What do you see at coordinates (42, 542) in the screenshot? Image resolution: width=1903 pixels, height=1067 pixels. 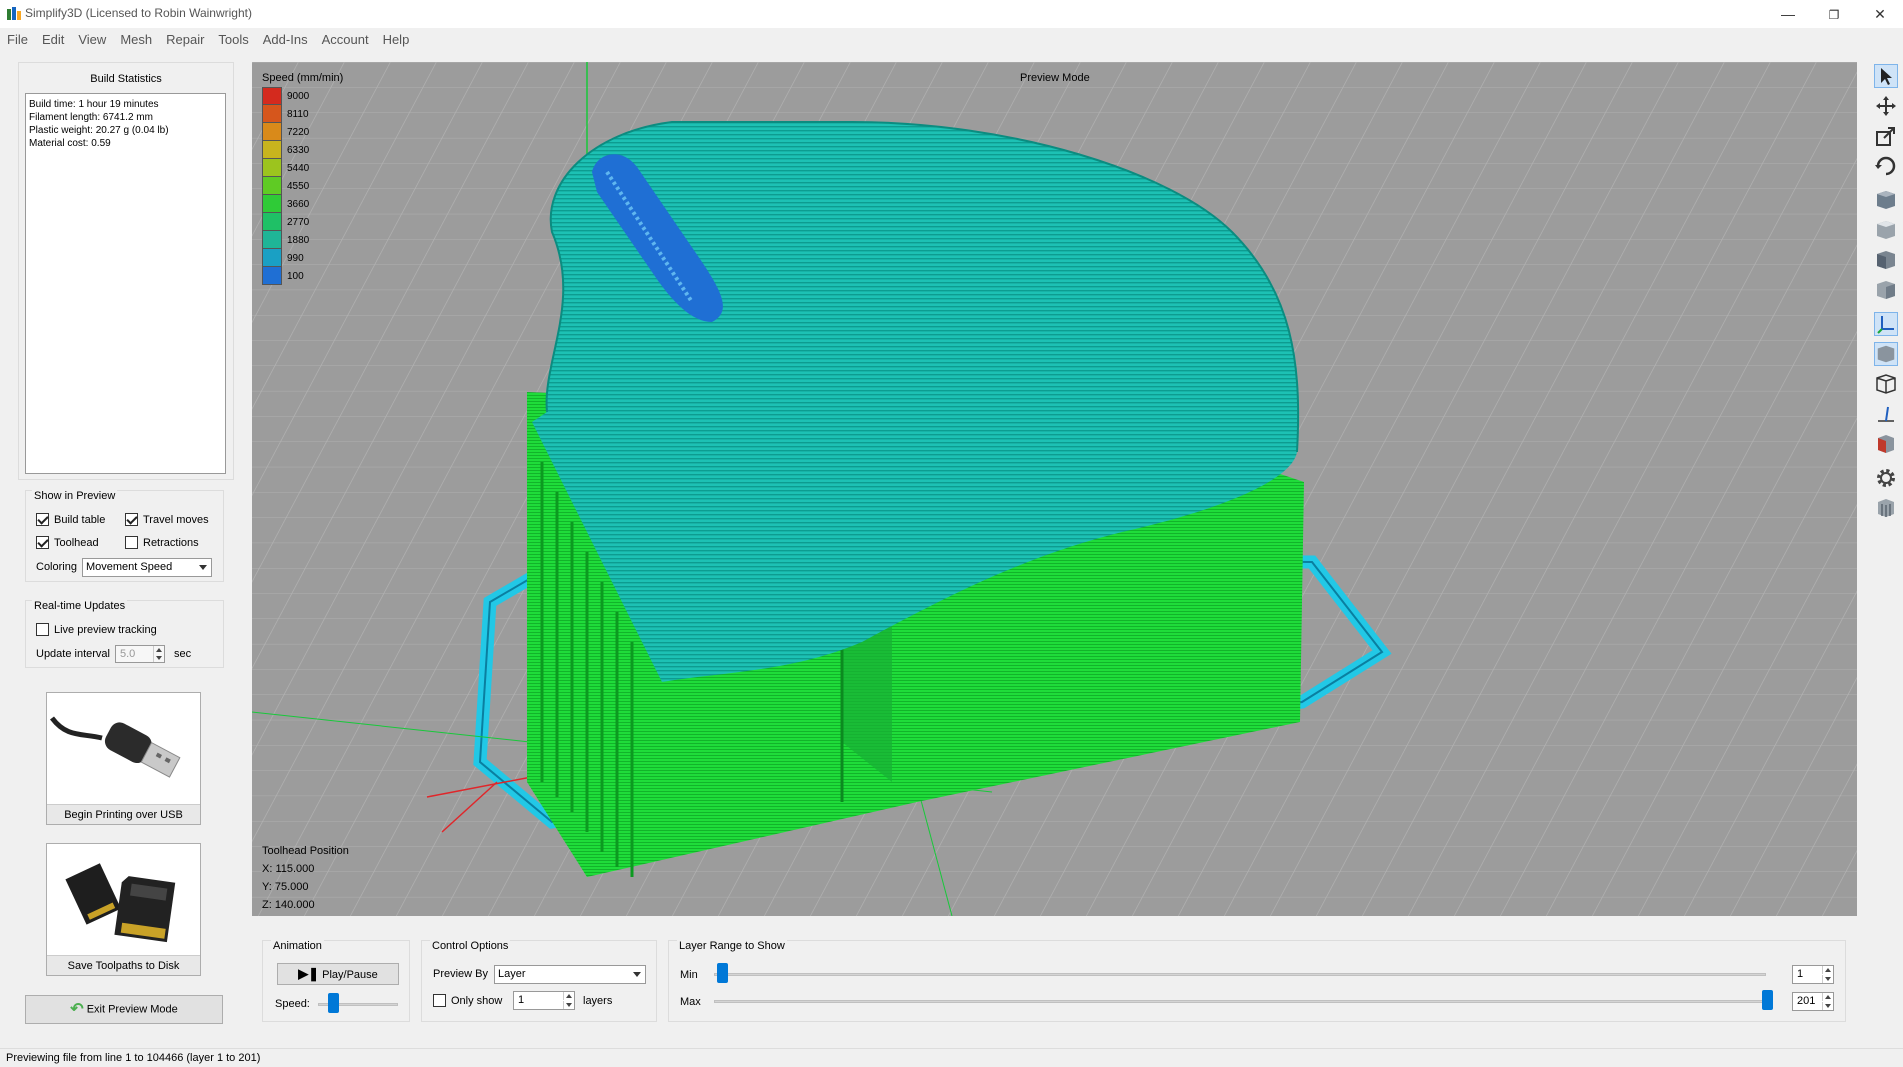 I see `check-icon` at bounding box center [42, 542].